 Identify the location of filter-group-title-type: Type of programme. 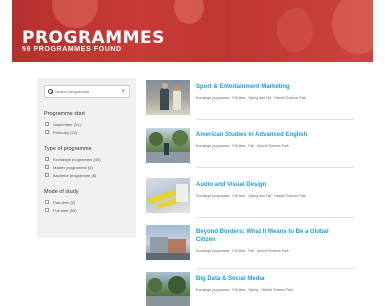
(68, 149).